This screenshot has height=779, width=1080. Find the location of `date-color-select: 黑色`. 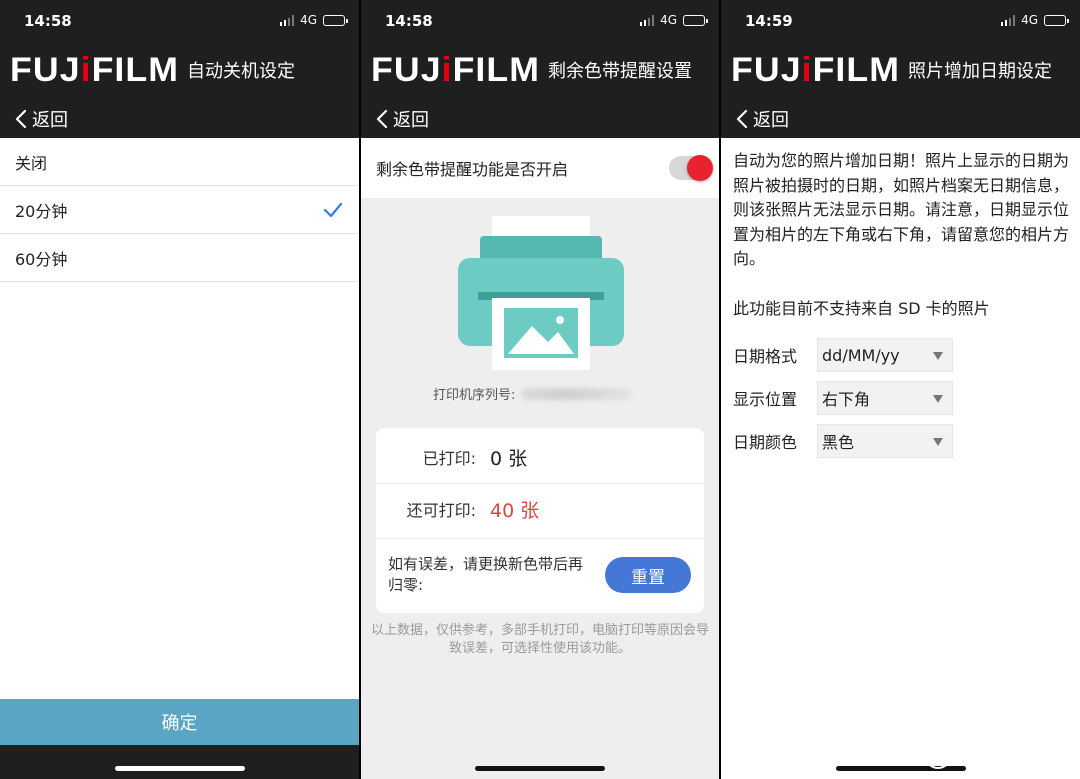

date-color-select: 黑色 is located at coordinates (885, 441).